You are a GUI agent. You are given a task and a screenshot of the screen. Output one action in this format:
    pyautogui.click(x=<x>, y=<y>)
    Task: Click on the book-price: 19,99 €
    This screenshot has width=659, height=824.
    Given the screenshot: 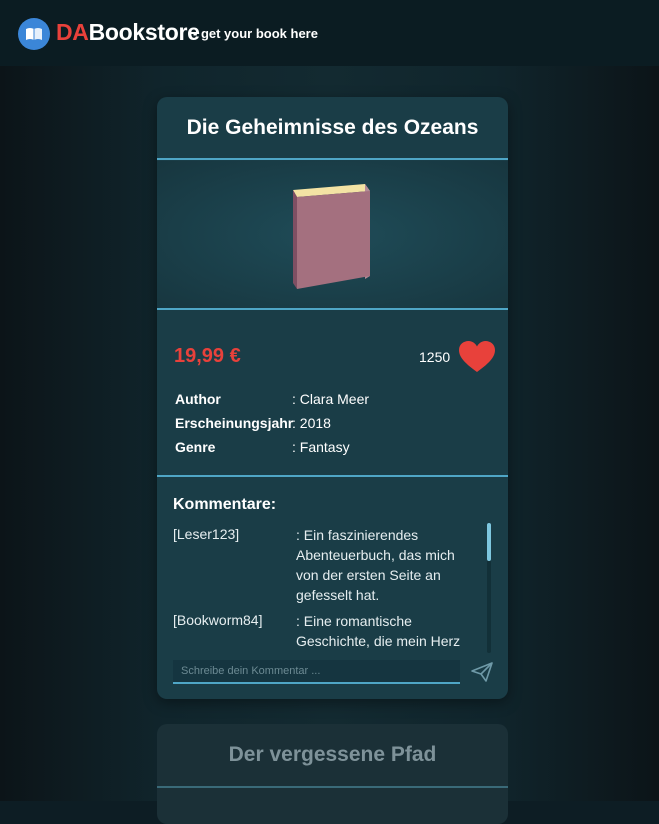 What is the action you would take?
    pyautogui.click(x=207, y=356)
    